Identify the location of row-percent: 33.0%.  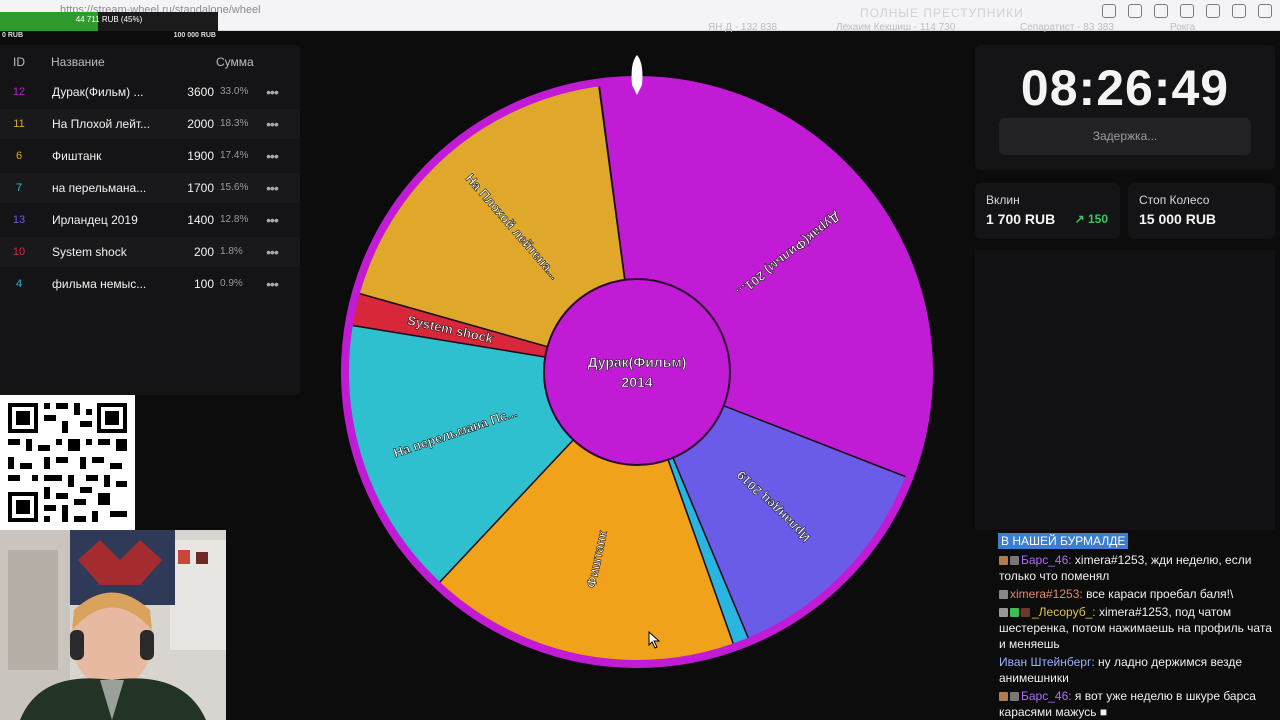
(234, 91).